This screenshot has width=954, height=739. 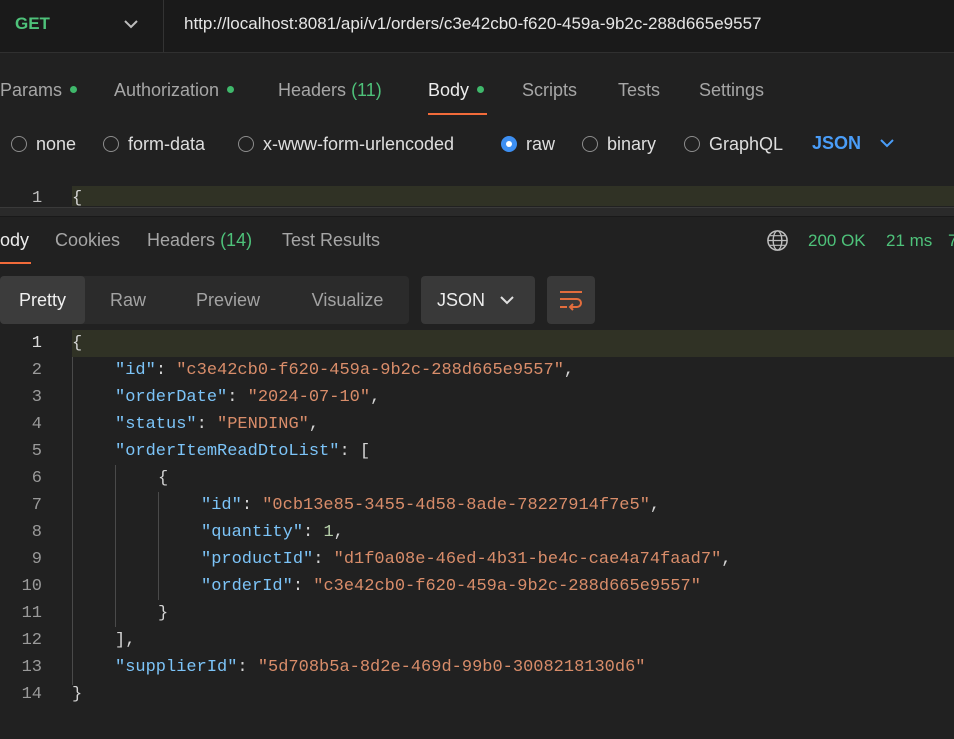 What do you see at coordinates (837, 241) in the screenshot?
I see `status-badge: 200 OK` at bounding box center [837, 241].